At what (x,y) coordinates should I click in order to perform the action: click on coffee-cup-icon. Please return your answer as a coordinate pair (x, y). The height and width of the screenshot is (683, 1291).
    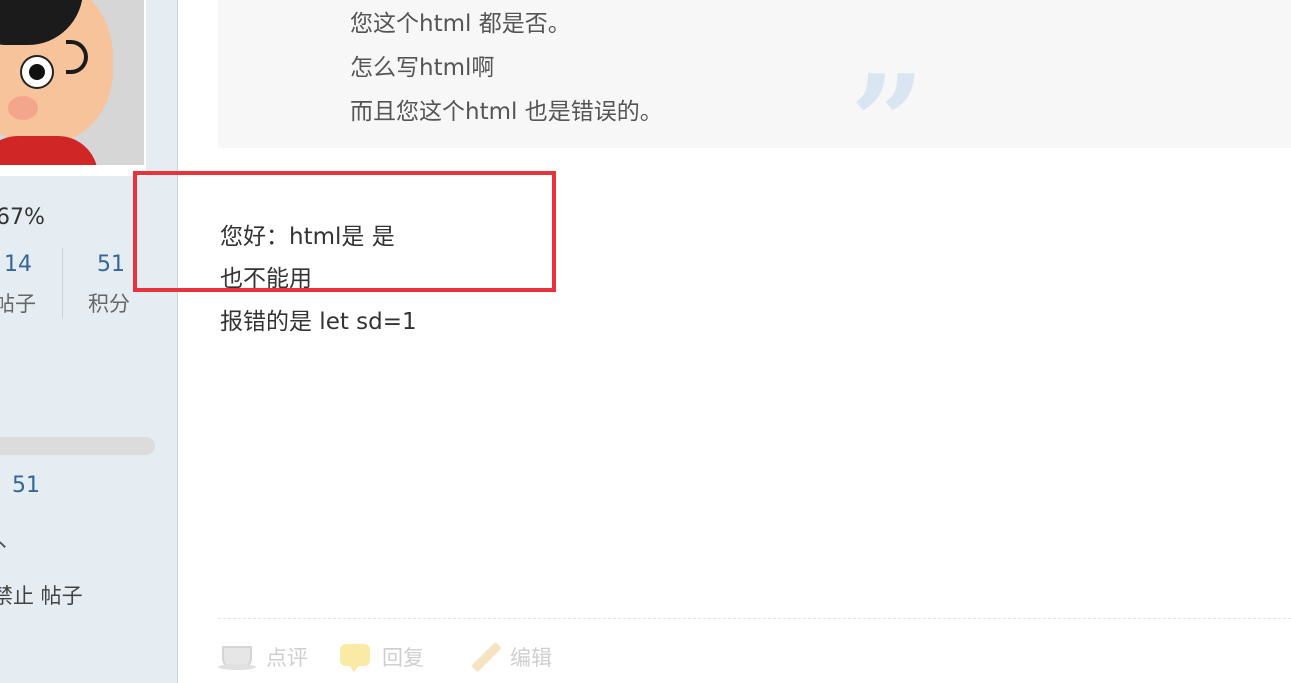
    Looking at the image, I should click on (238, 657).